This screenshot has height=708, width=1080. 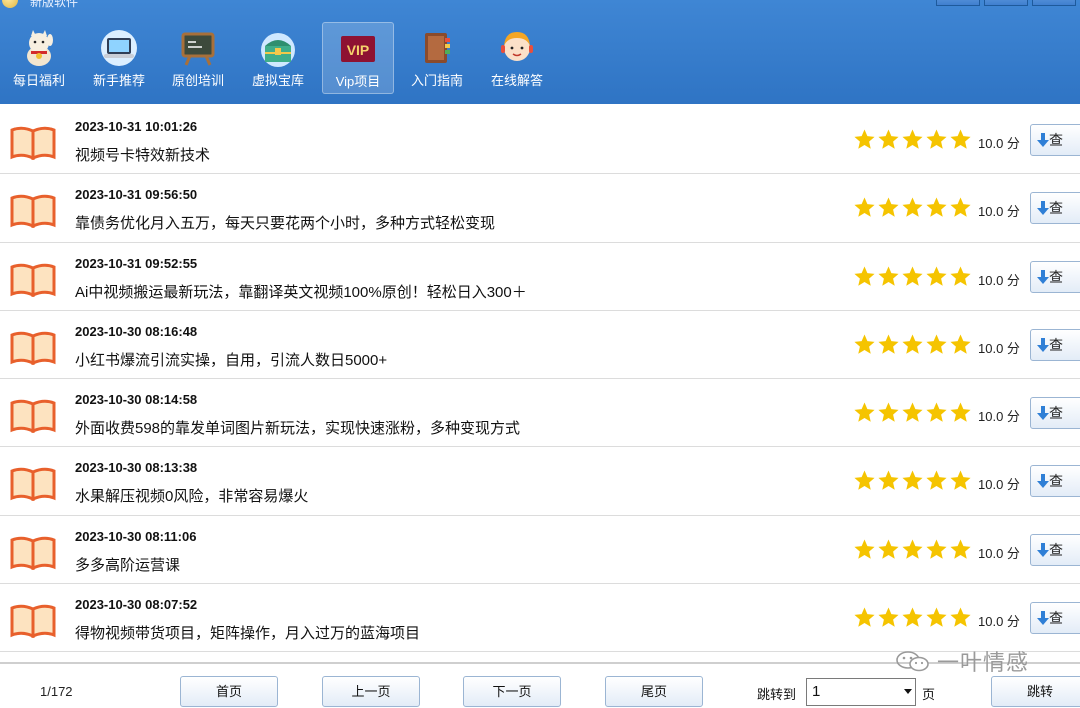 What do you see at coordinates (929, 694) in the screenshot?
I see `page-unit-label: 页` at bounding box center [929, 694].